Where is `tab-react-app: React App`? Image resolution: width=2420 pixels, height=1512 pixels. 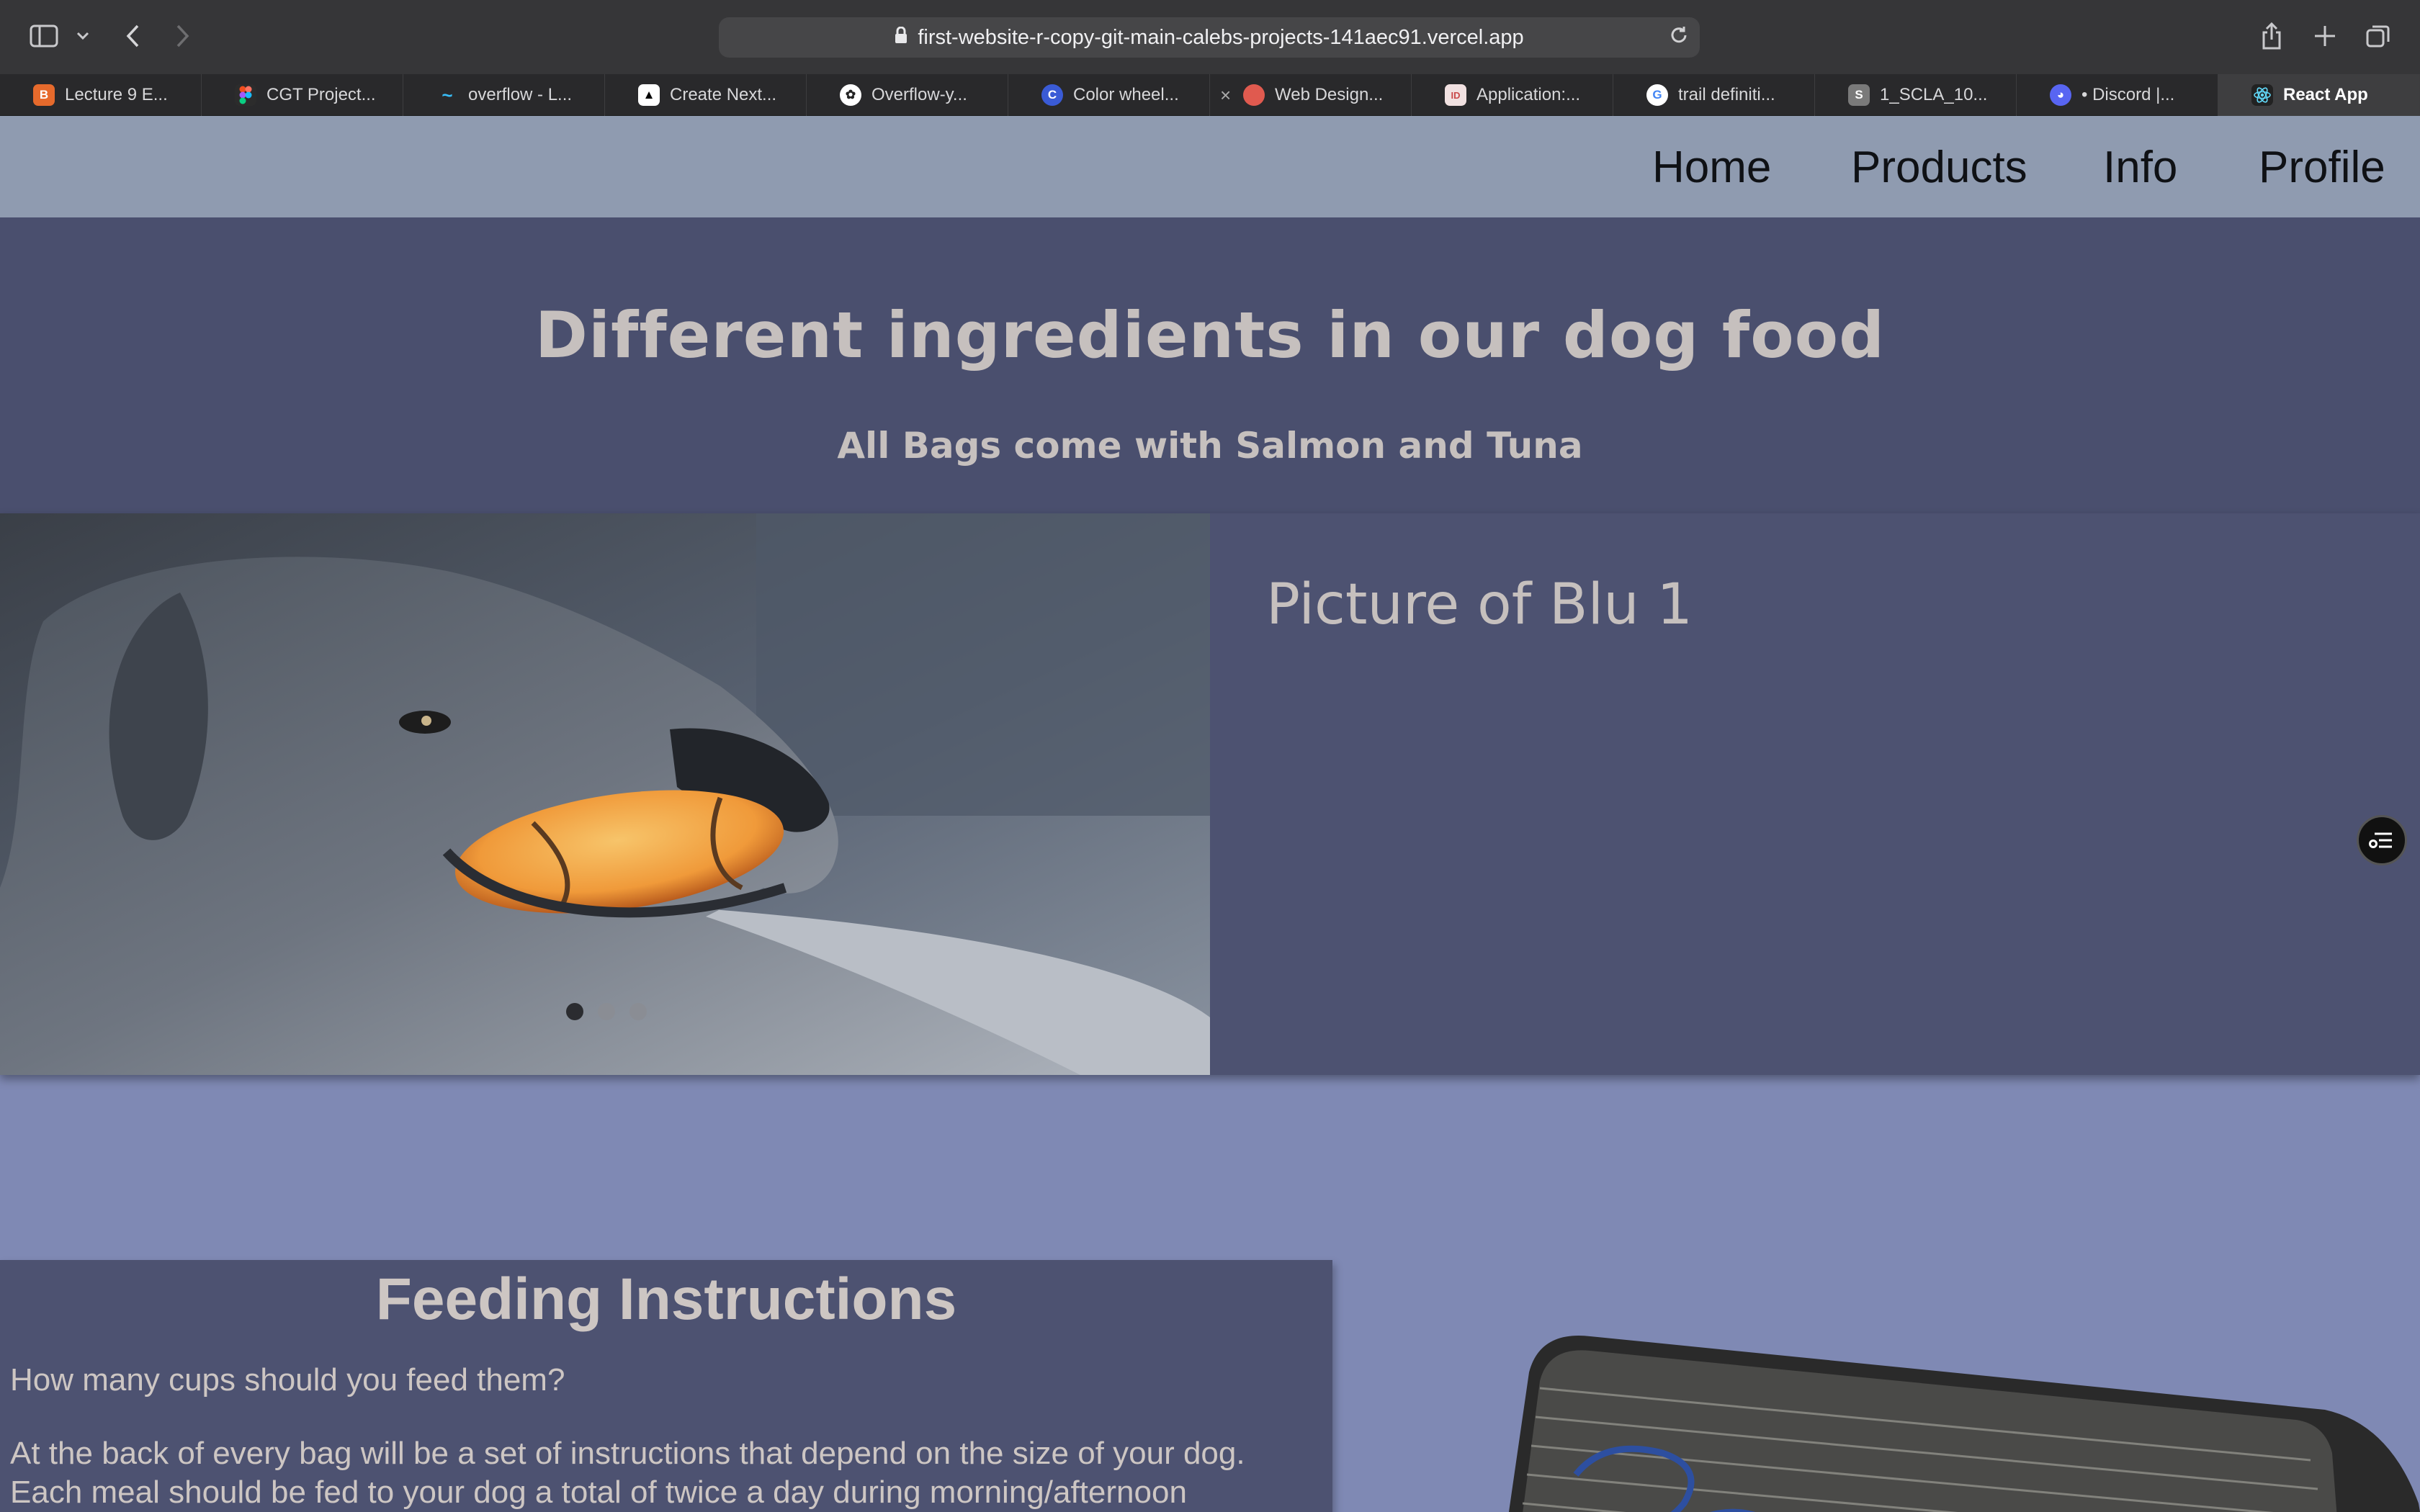
tab-react-app: React App is located at coordinates (2319, 95).